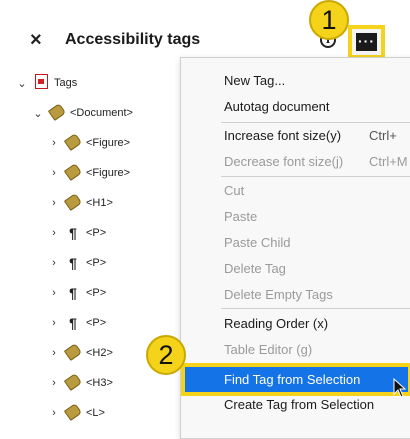  I want to click on menu-item-label: Increase font size(y), so click(283, 135).